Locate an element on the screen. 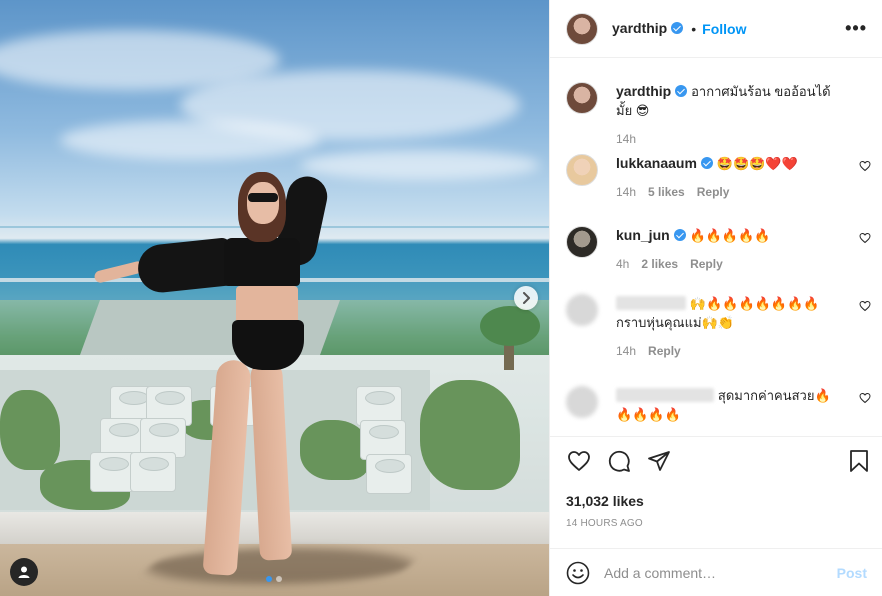 The width and height of the screenshot is (882, 596). comment-body: สุดมากค่าคนสวย🔥 🔥🔥🔥🔥 is located at coordinates (731, 405).